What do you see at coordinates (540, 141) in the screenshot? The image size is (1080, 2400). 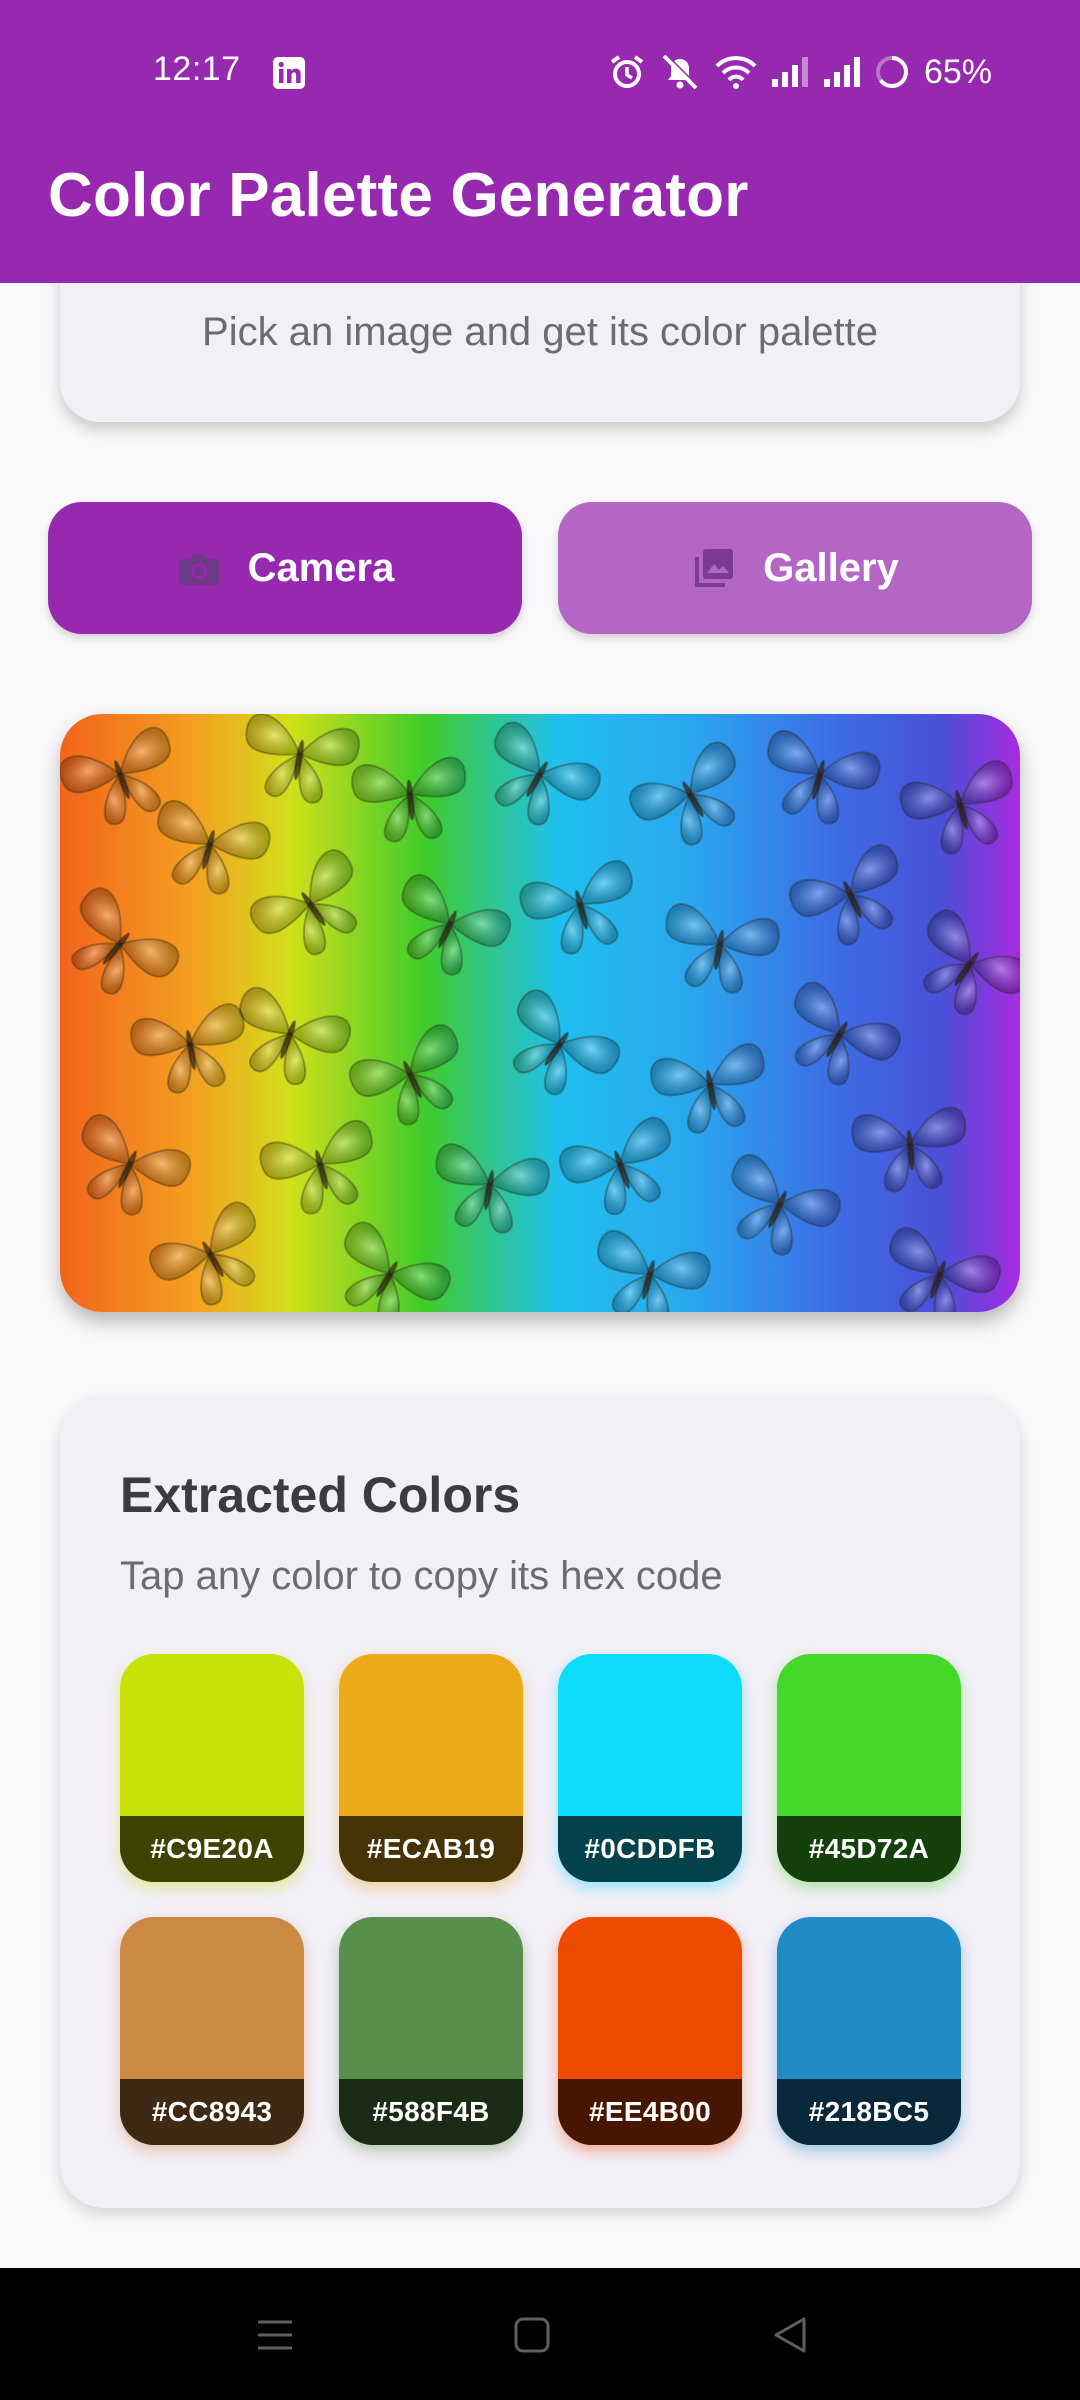 I see `app-bar: 12:17 65% Color Palette Generator` at bounding box center [540, 141].